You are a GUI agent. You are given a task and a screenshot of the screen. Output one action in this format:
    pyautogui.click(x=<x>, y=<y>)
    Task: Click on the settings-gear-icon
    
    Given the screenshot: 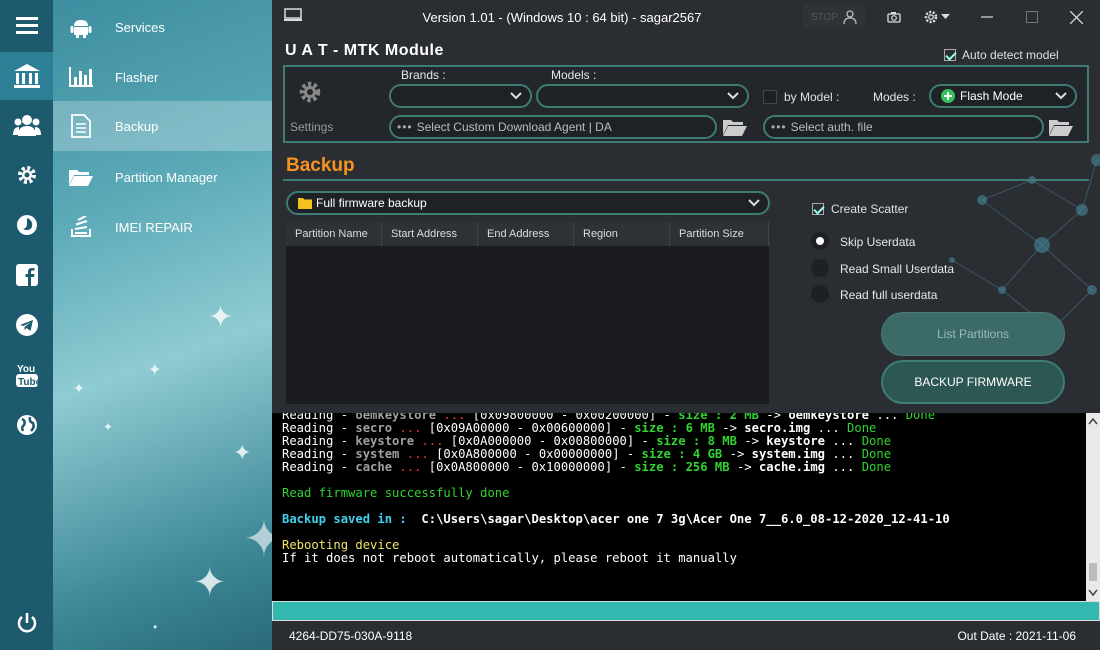 What is the action you would take?
    pyautogui.click(x=310, y=94)
    